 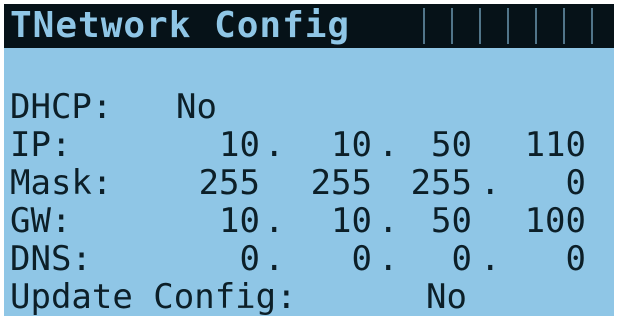 What do you see at coordinates (553, 145) in the screenshot?
I see `ip-octet-4: 110` at bounding box center [553, 145].